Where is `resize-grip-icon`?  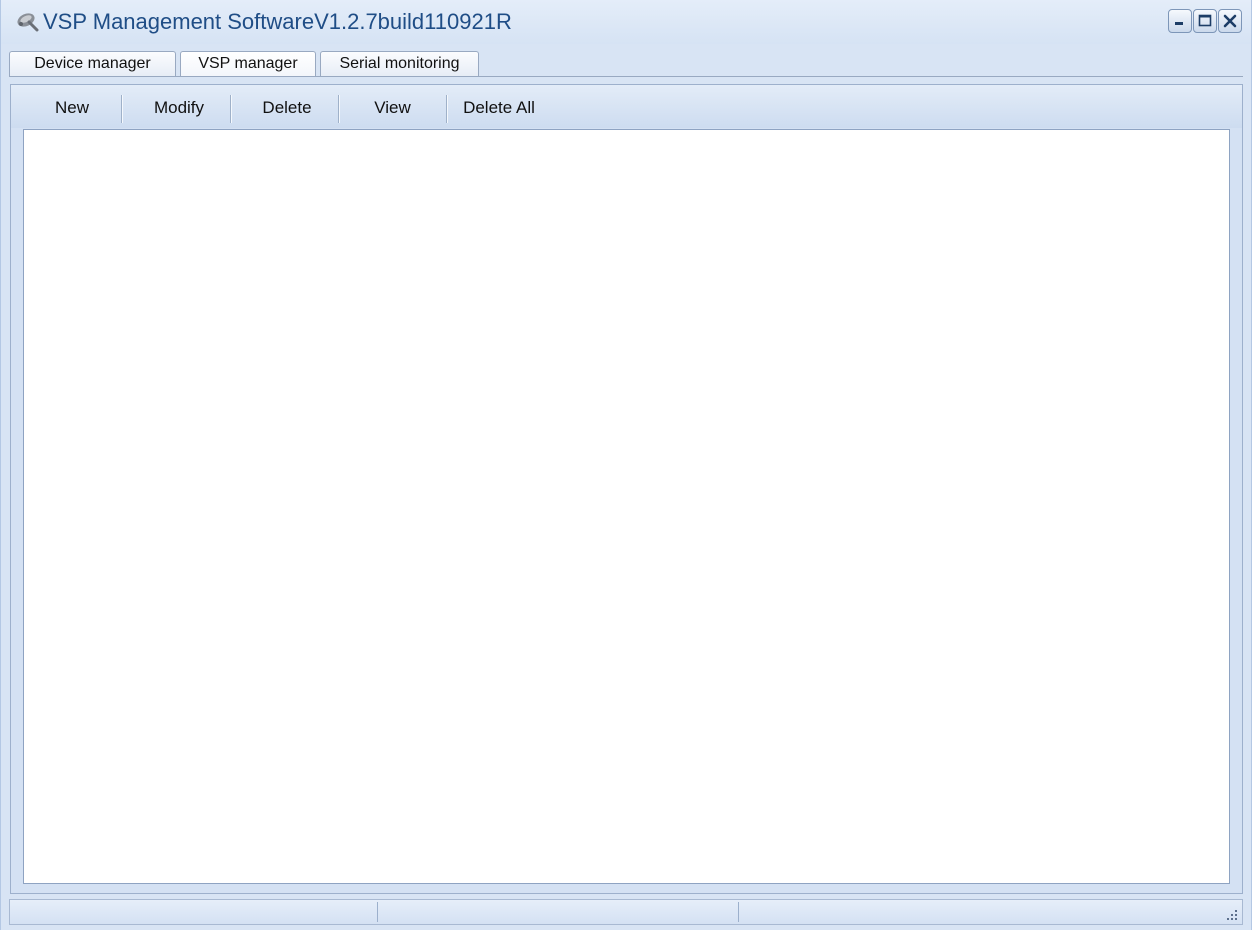
resize-grip-icon is located at coordinates (1231, 914).